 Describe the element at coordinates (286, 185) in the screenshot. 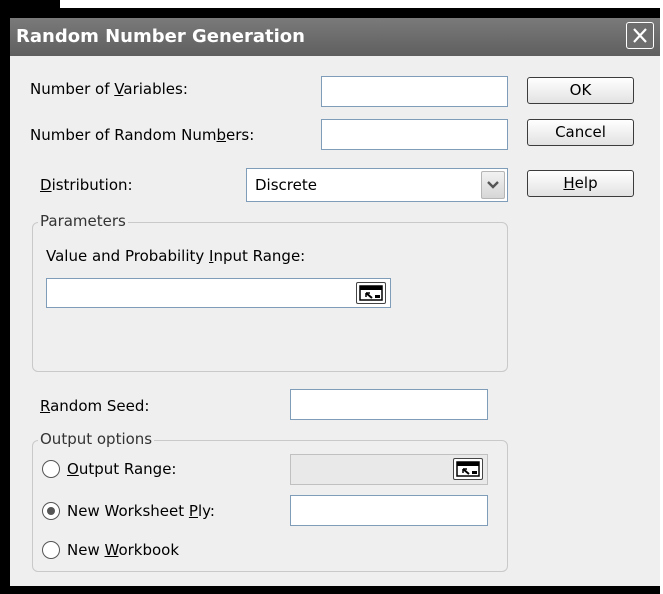

I see `distribution-value: Discrete` at that location.